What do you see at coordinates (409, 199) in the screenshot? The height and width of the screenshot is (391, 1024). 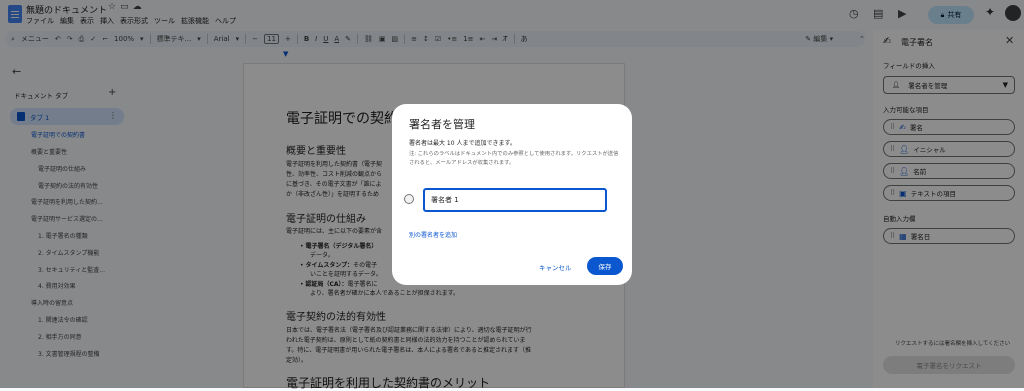 I see `signer-color-icon` at bounding box center [409, 199].